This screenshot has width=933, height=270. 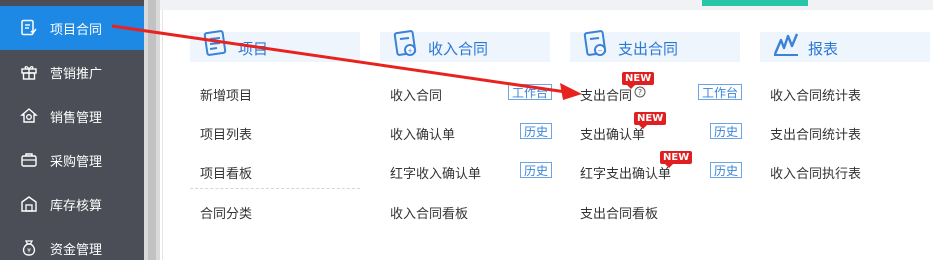 I want to click on sidebar-item-label: 项目合同, so click(x=76, y=30).